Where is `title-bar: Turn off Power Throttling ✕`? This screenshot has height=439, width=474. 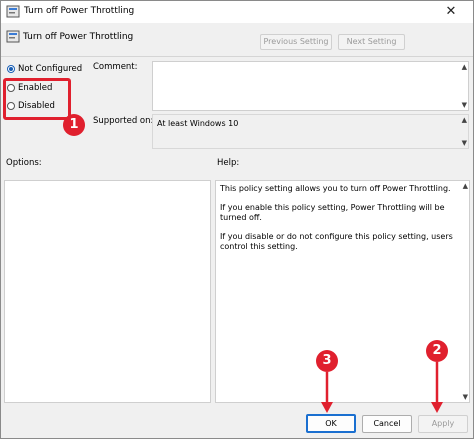
title-bar: Turn off Power Throttling ✕ is located at coordinates (237, 12).